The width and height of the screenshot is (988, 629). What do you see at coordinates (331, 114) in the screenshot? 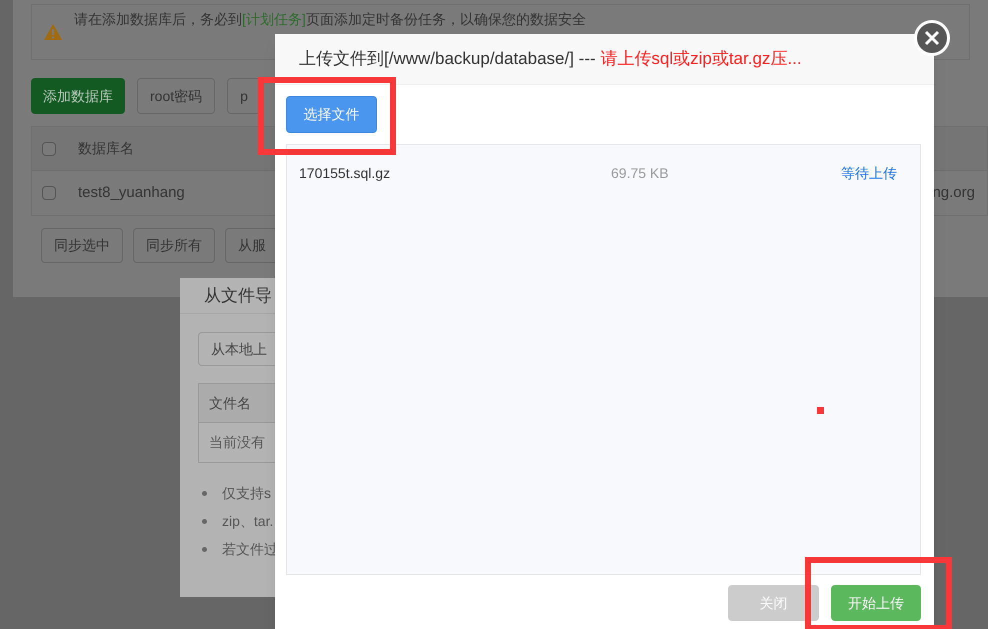
I see `choose-file-button: 选择文件` at bounding box center [331, 114].